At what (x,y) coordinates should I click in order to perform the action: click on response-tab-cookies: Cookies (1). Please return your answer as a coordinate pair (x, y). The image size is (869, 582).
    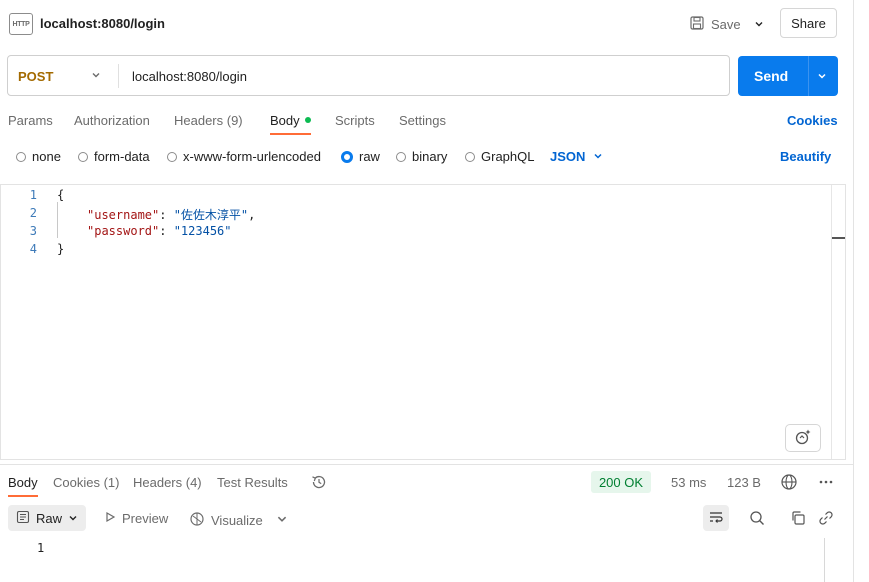
    Looking at the image, I should click on (86, 482).